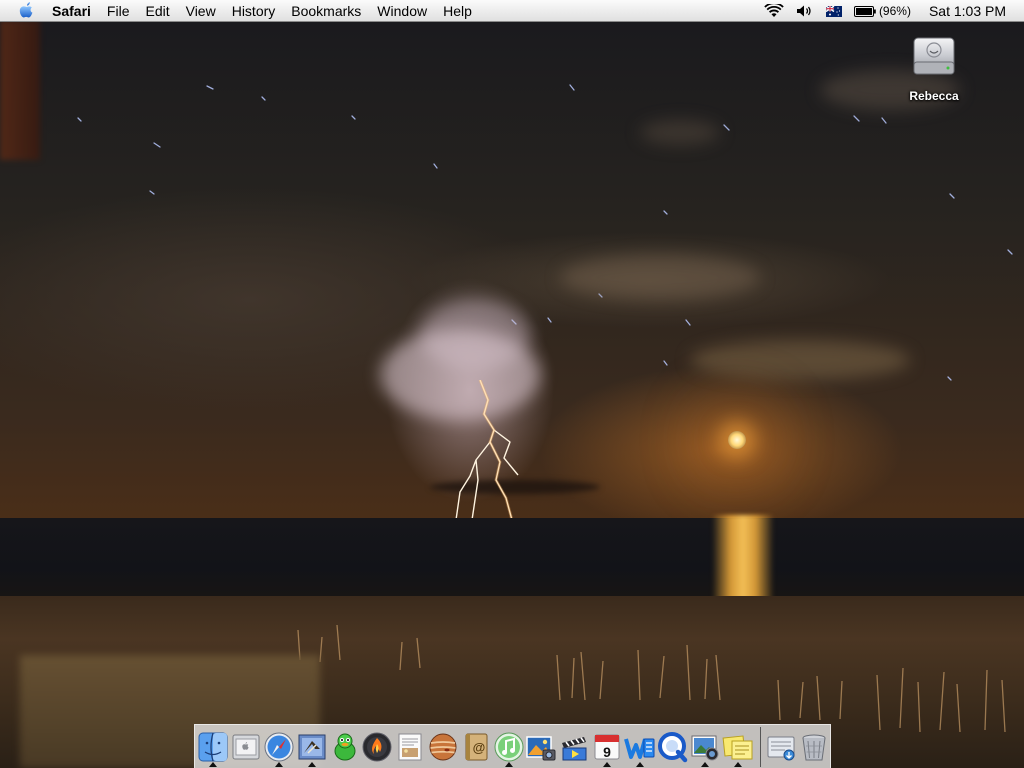 The height and width of the screenshot is (768, 1024). I want to click on mail-icon, so click(312, 746).